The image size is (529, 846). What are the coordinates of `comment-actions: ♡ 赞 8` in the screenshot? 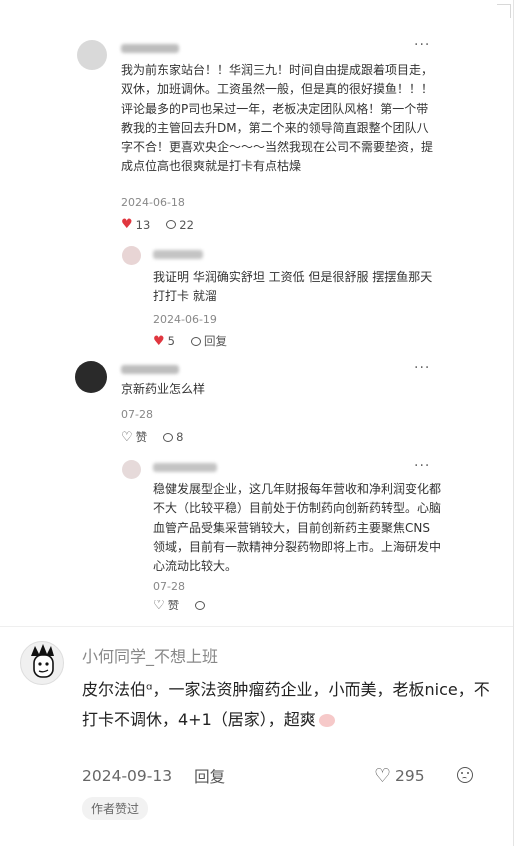 It's located at (158, 437).